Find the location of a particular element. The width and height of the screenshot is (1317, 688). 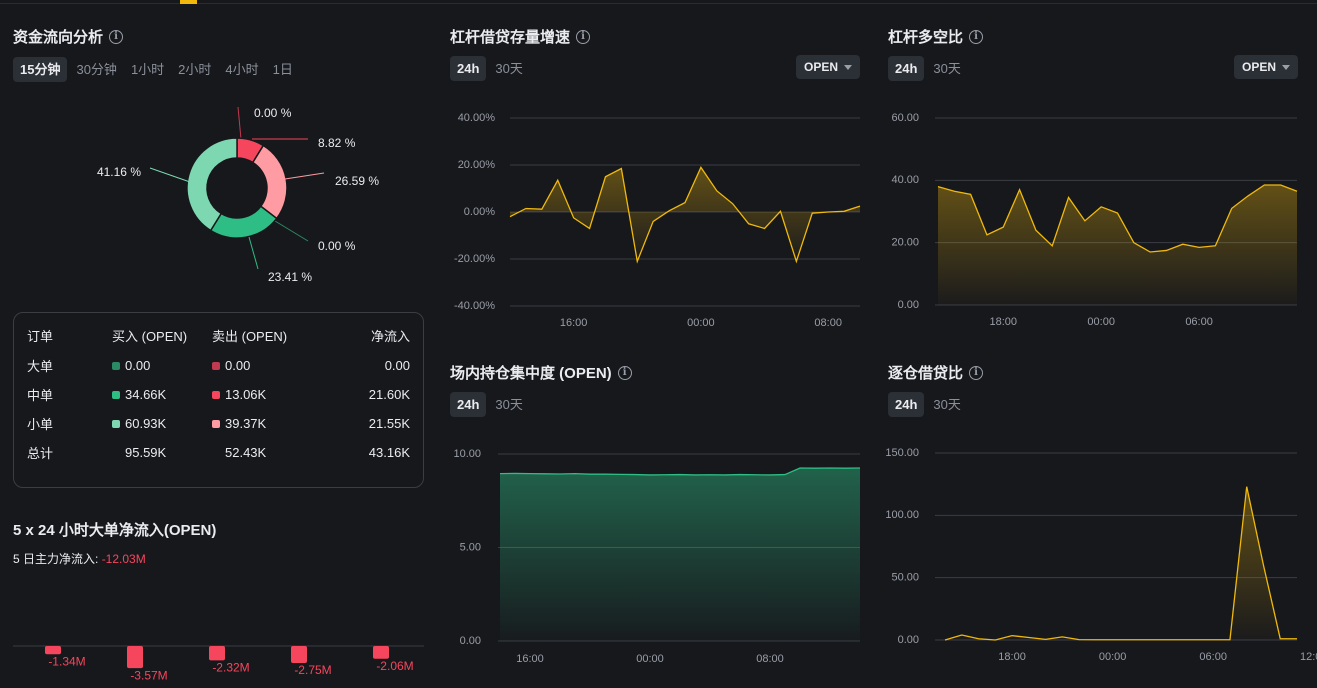

buy-mid-swatch is located at coordinates (116, 394).